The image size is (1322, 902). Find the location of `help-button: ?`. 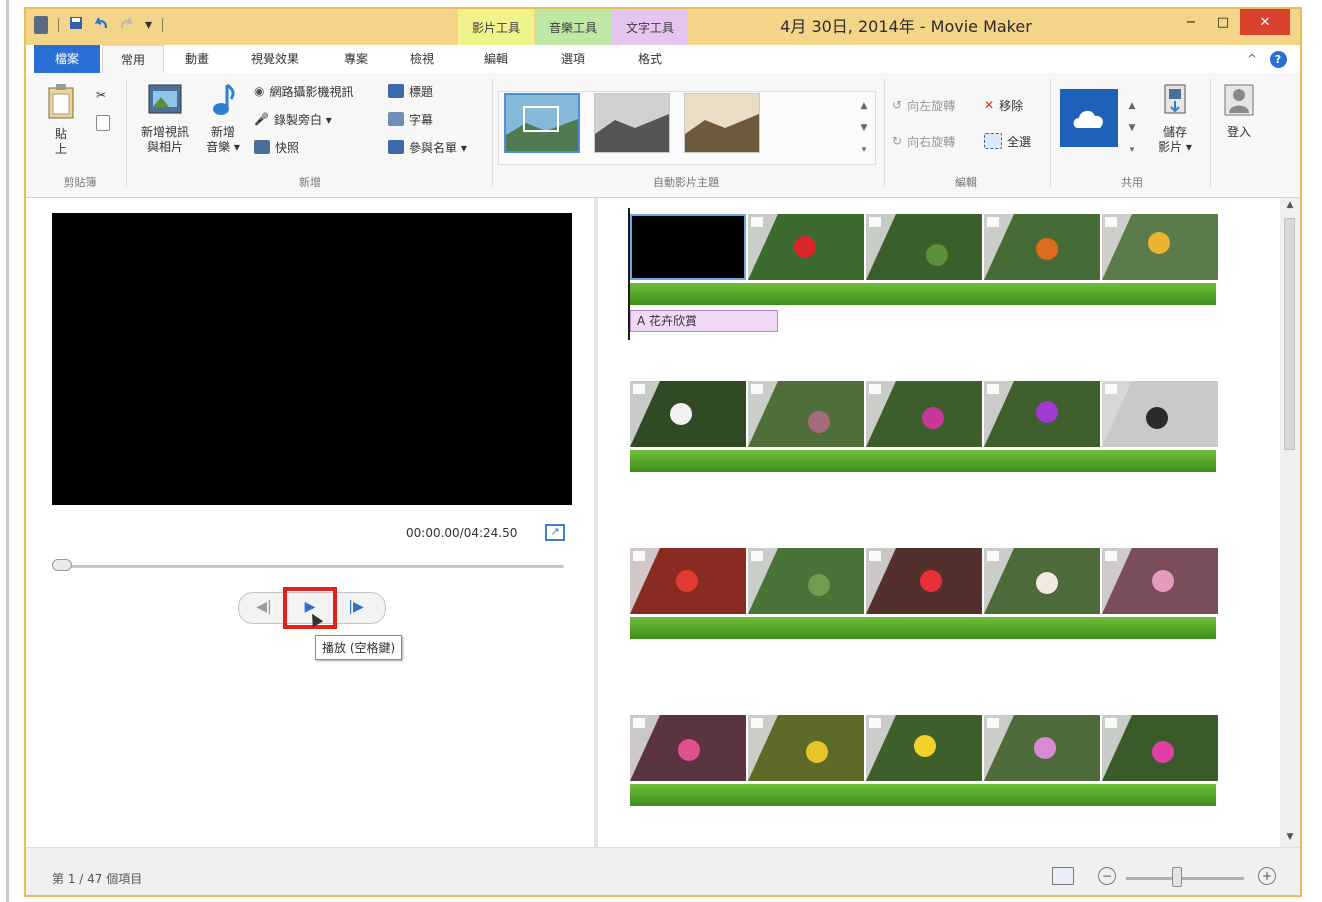

help-button: ? is located at coordinates (1278, 59).